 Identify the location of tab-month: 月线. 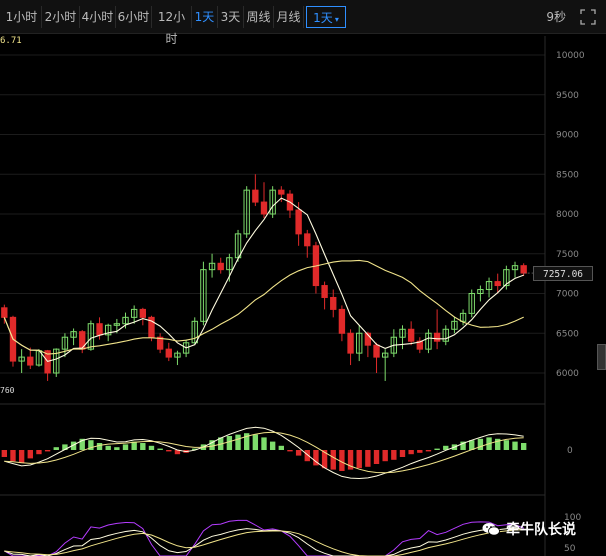
(289, 17).